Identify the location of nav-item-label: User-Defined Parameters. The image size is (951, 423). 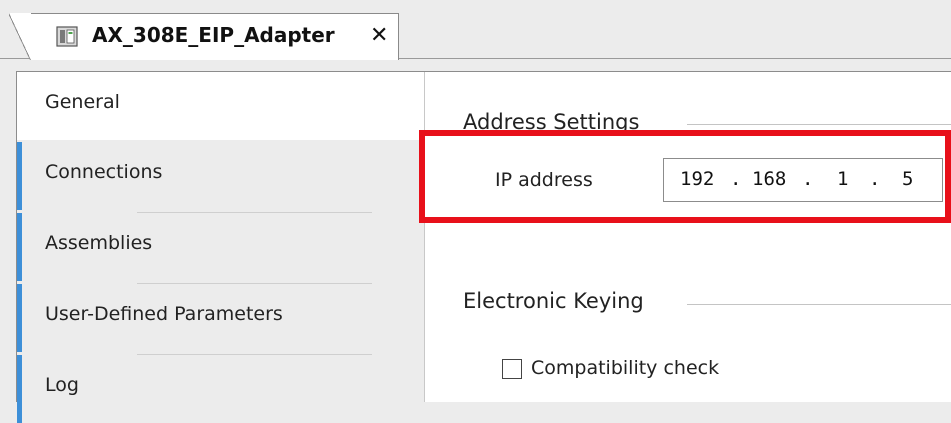
(164, 314).